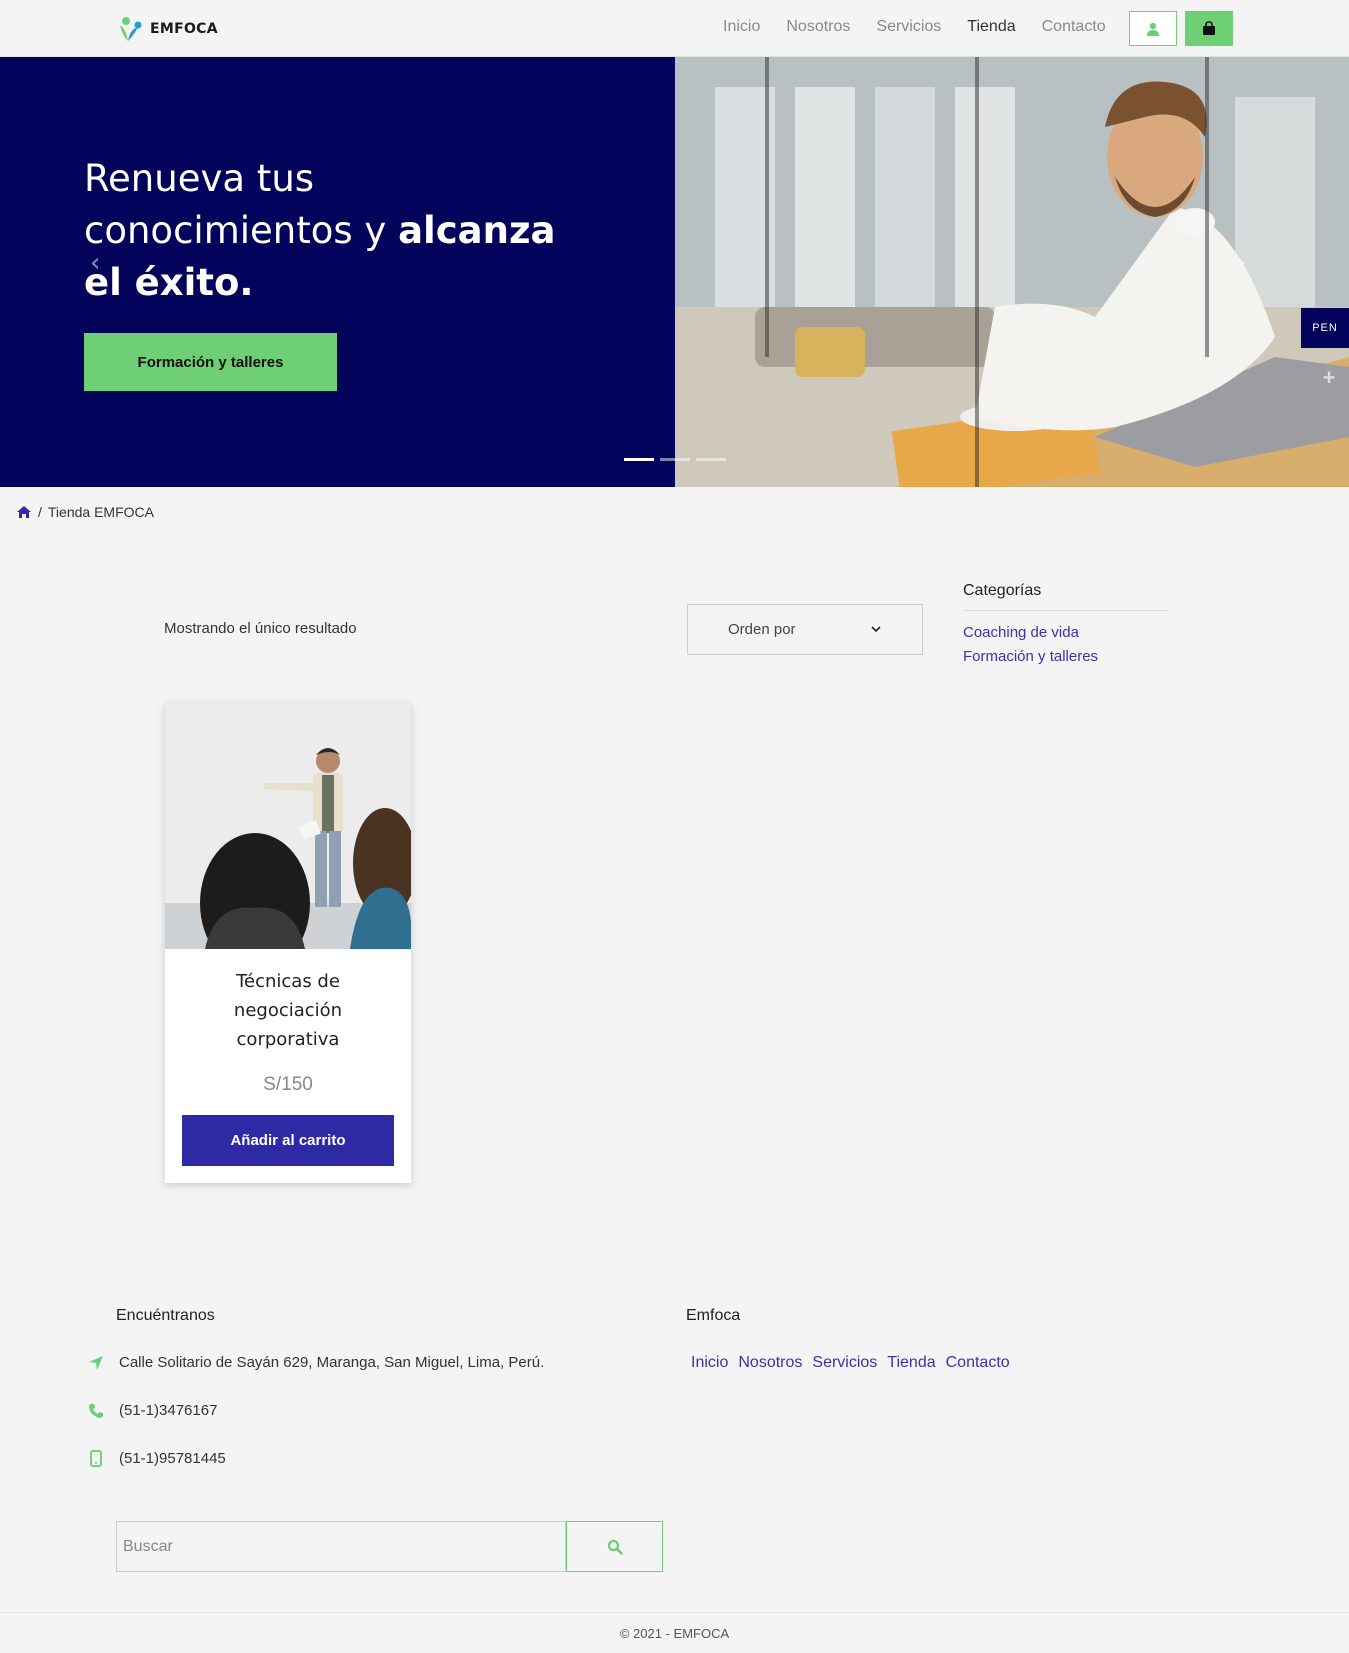 This screenshot has height=1653, width=1349. Describe the element at coordinates (805, 629) in the screenshot. I see `orderby-select: Orden por` at that location.